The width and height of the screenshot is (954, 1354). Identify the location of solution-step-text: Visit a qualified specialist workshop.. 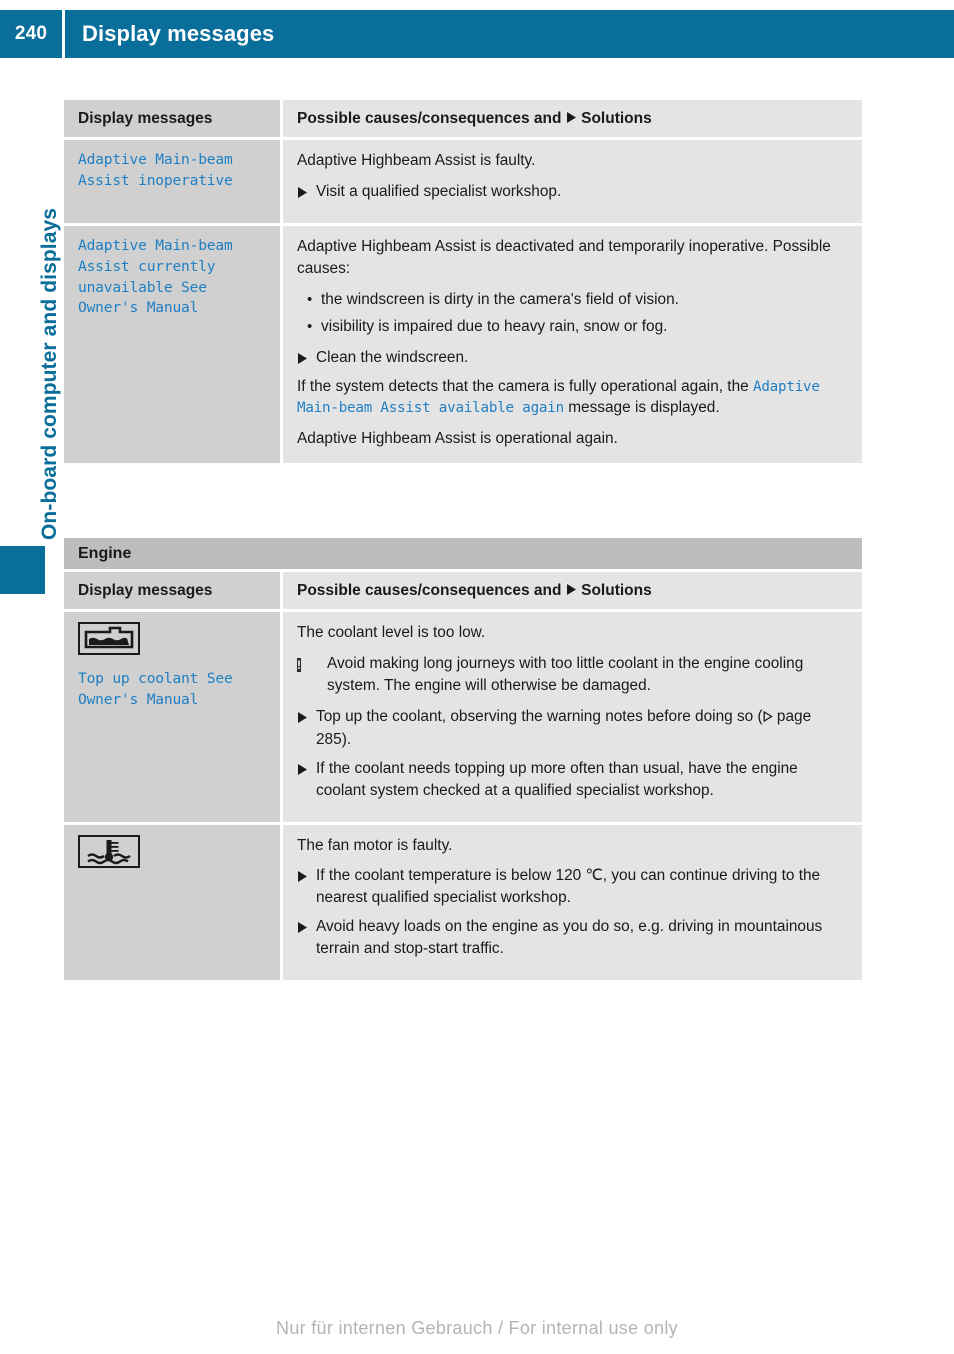
(439, 192).